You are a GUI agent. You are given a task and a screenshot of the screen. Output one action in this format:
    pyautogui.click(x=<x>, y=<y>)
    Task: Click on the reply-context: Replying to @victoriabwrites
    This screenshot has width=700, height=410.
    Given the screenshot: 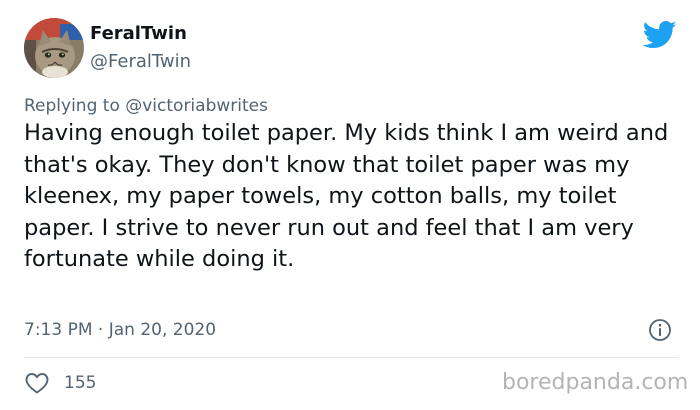 What is the action you would take?
    pyautogui.click(x=146, y=106)
    